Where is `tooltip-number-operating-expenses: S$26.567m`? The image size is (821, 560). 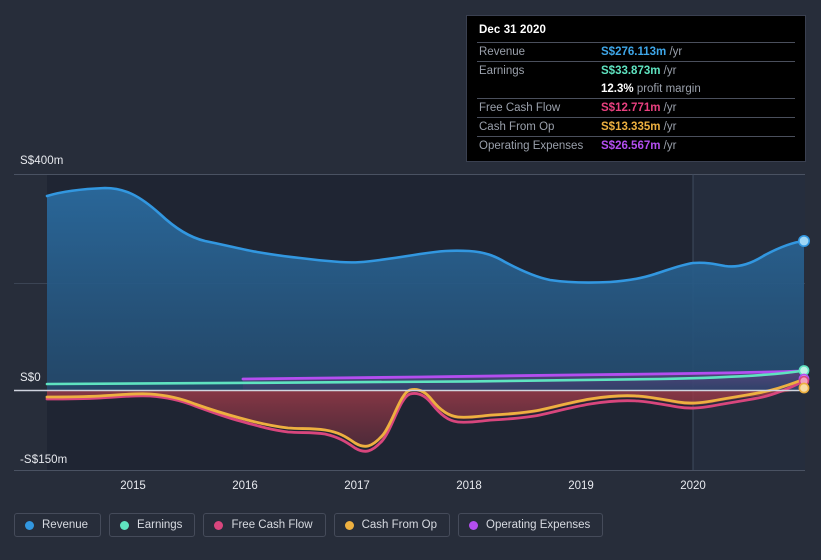 tooltip-number-operating-expenses: S$26.567m is located at coordinates (631, 146).